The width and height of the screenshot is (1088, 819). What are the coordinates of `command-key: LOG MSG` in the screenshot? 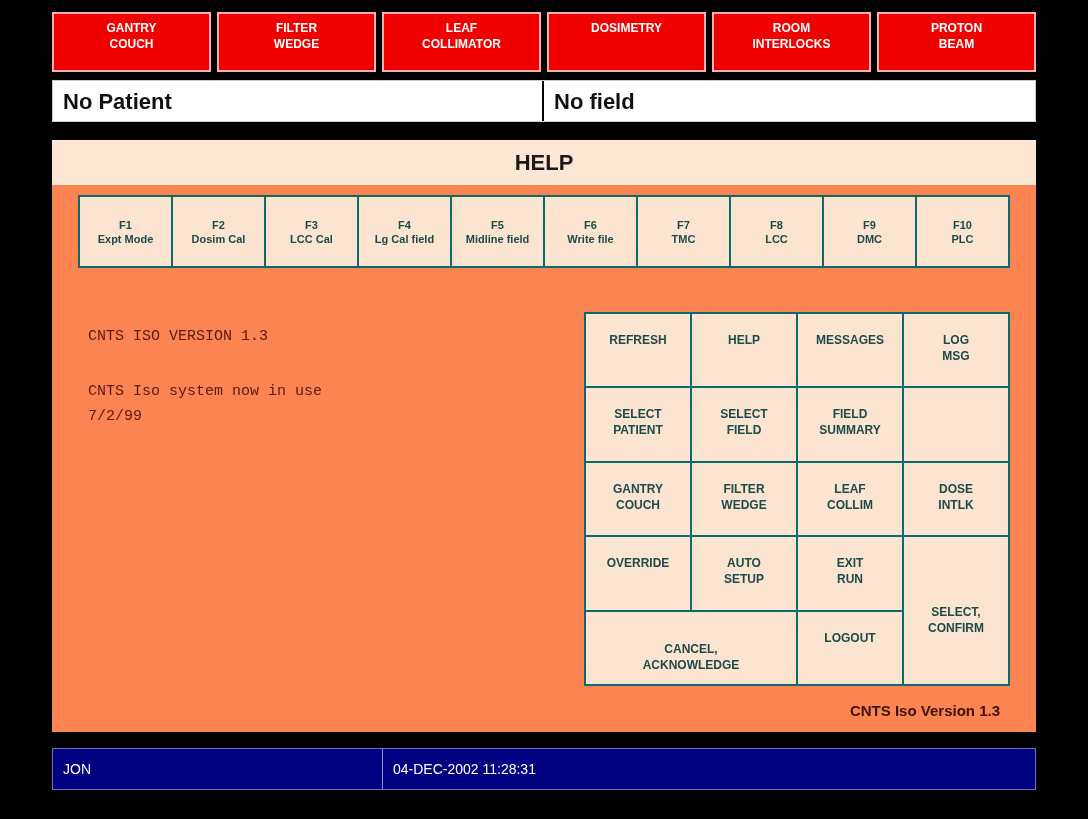 It's located at (956, 350).